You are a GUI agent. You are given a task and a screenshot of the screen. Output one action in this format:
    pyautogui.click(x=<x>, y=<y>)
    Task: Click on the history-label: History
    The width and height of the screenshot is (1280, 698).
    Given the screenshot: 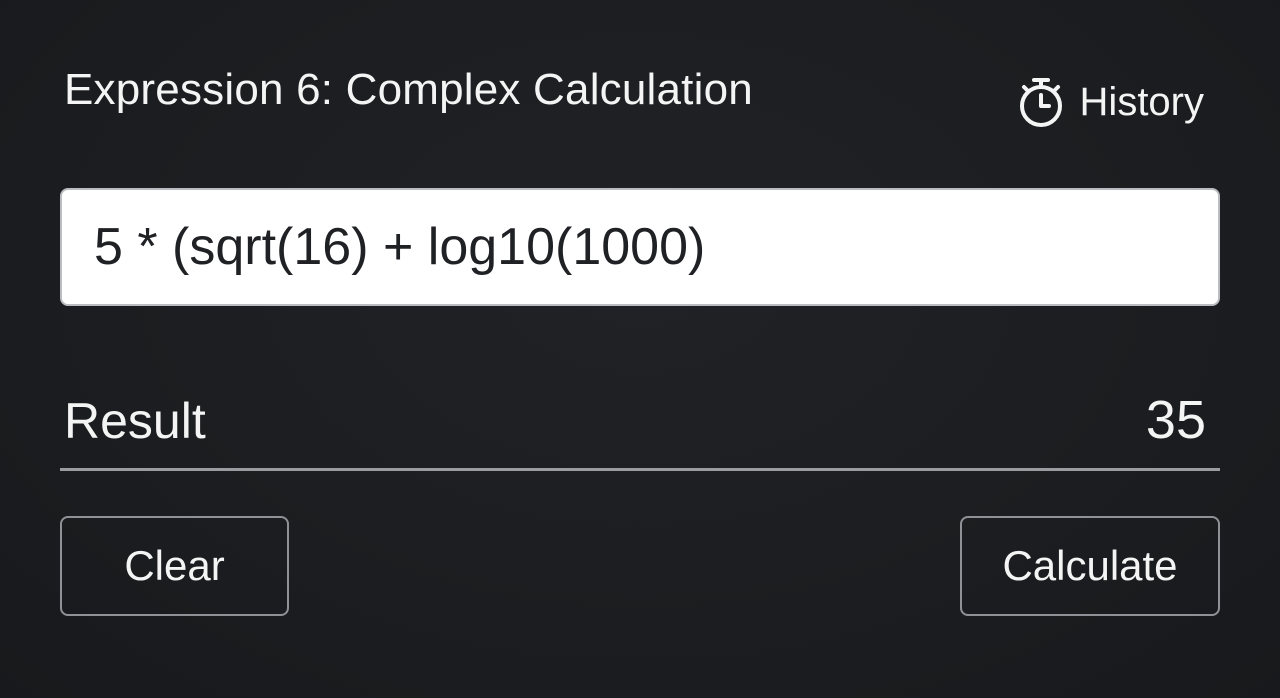 What is the action you would take?
    pyautogui.click(x=1141, y=102)
    